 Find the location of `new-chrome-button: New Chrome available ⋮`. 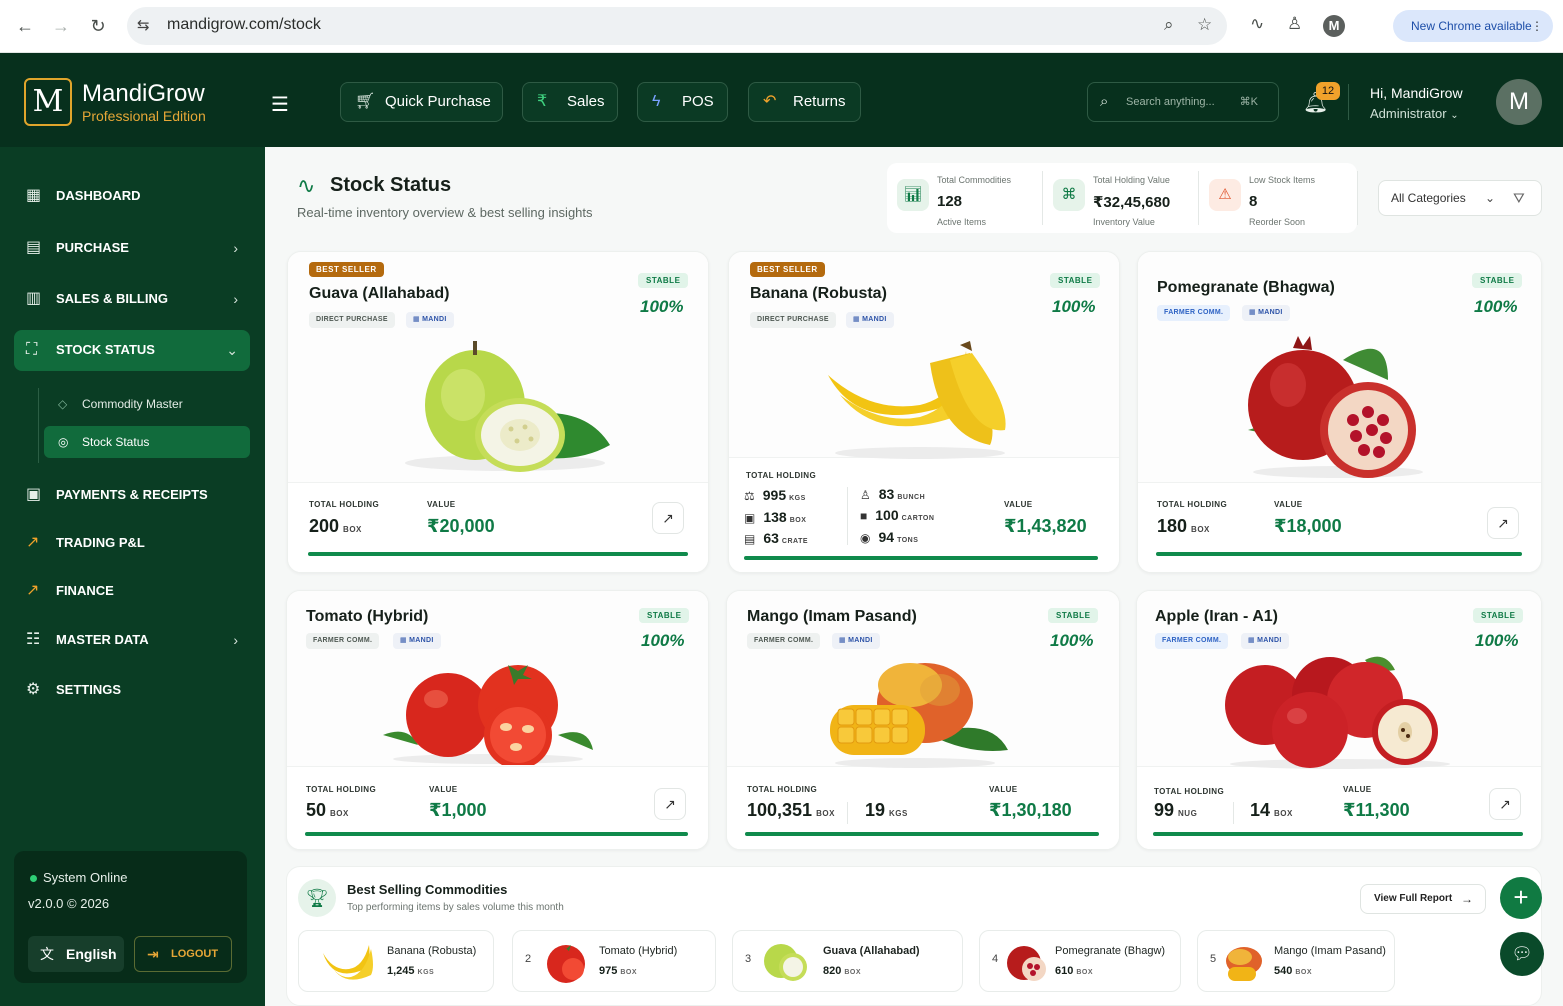

new-chrome-button: New Chrome available ⋮ is located at coordinates (1473, 26).